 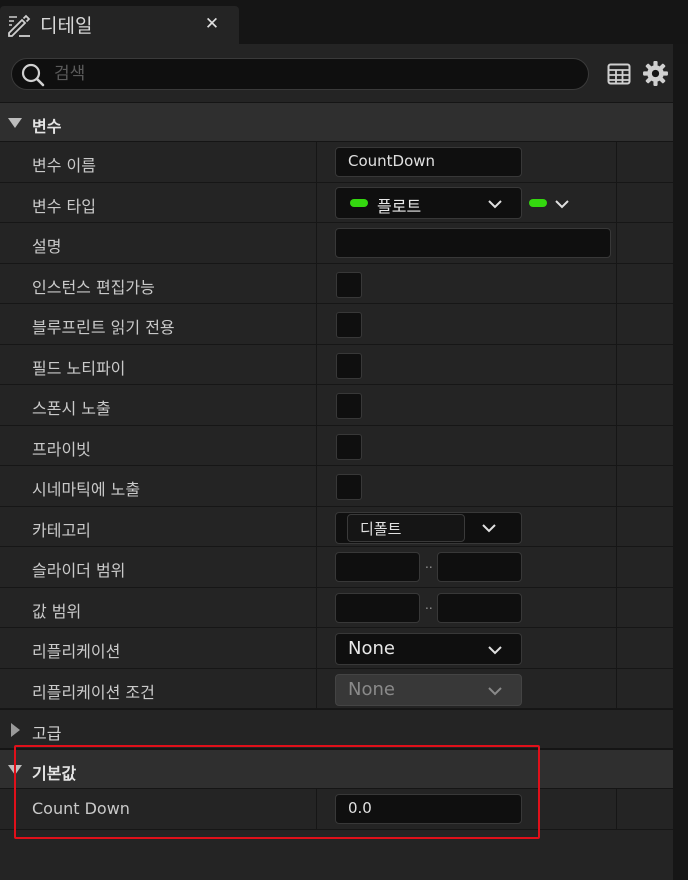 I want to click on row-category: 카테고리 디폴트, so click(x=336, y=526).